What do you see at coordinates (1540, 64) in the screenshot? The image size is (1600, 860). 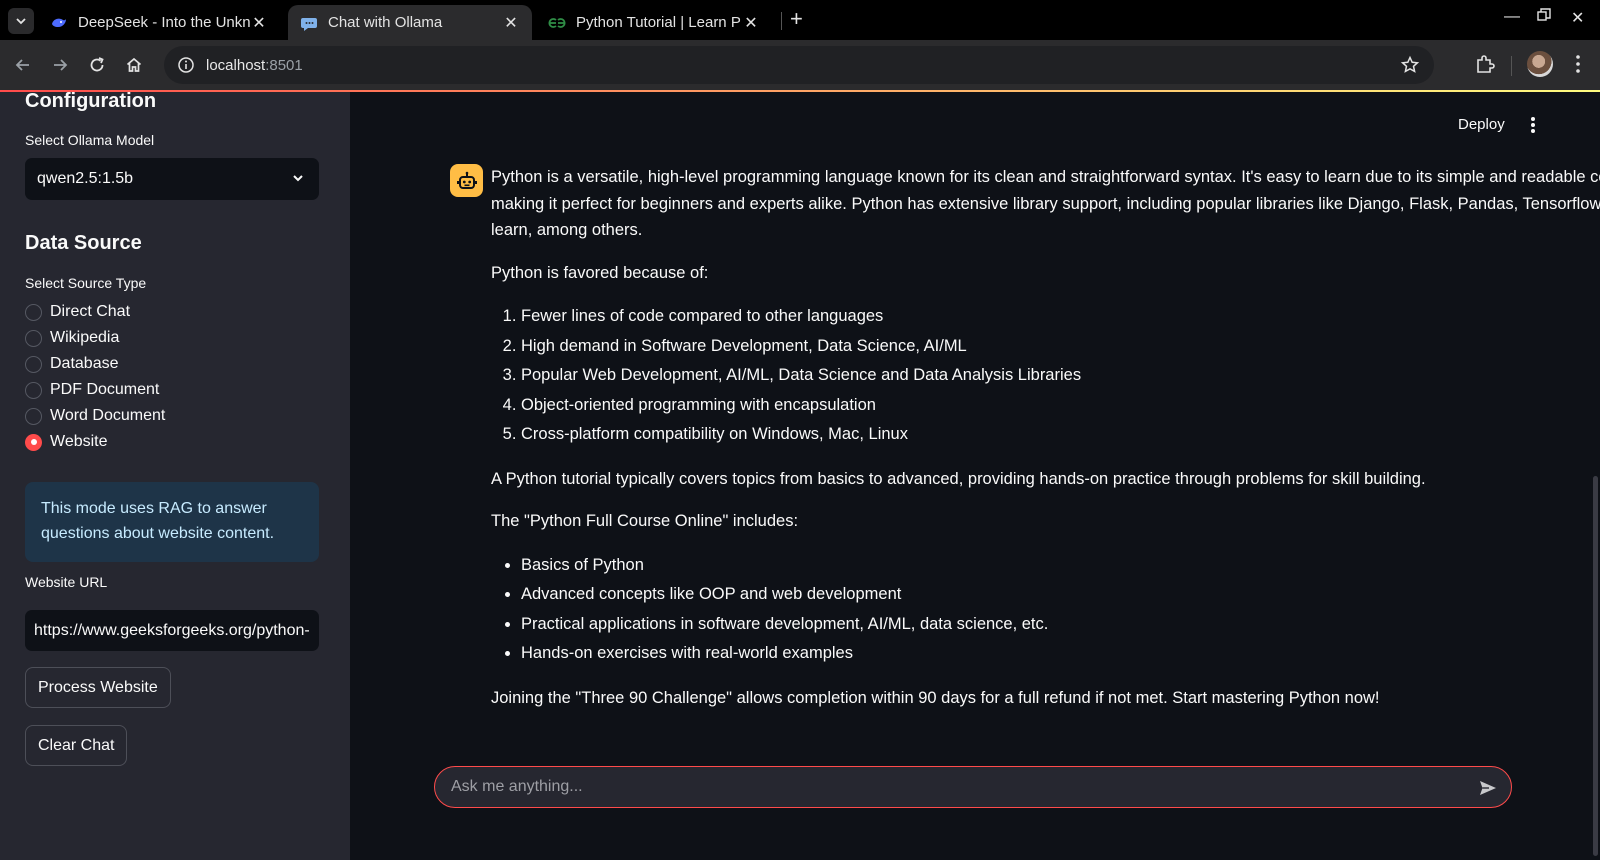 I see `profile-avatar` at bounding box center [1540, 64].